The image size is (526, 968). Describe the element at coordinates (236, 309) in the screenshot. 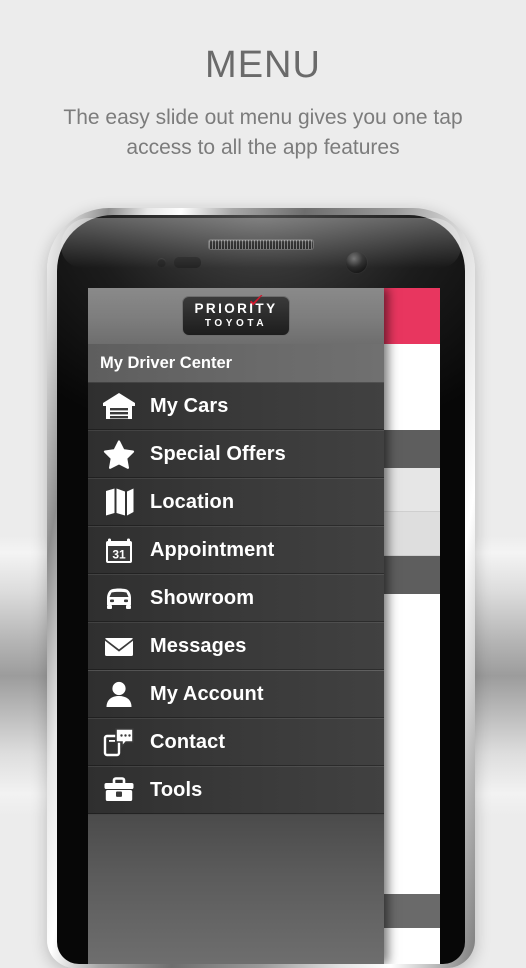

I see `brand-name-primary: PRIORITY` at that location.